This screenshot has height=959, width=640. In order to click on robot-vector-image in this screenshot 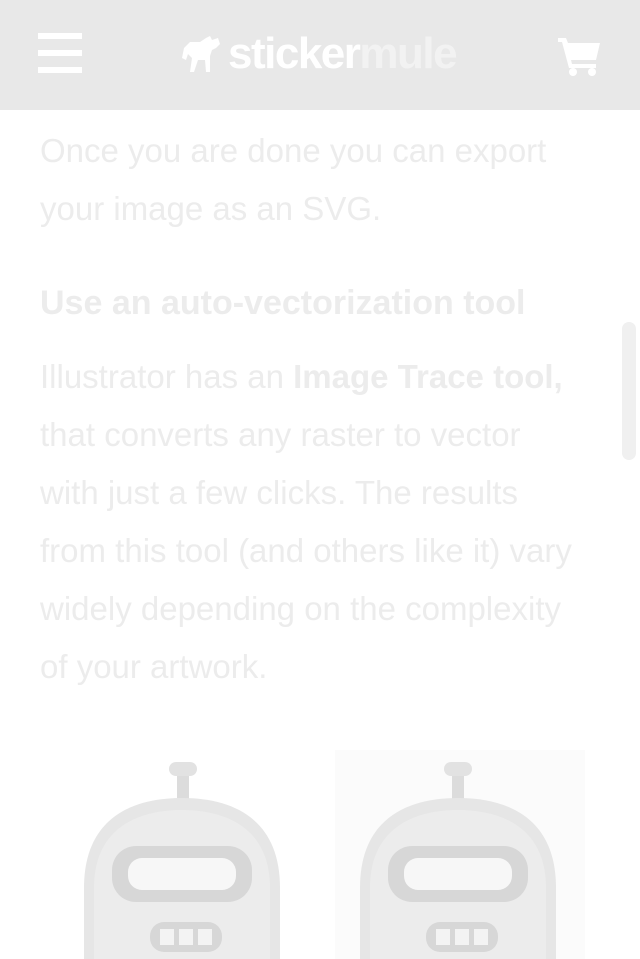, I will do `click(458, 860)`.